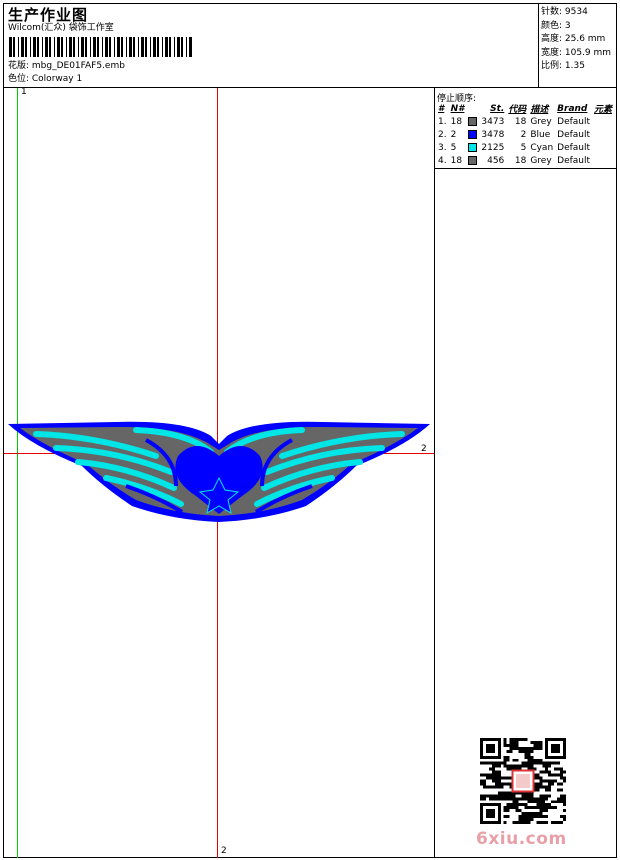 This screenshot has height=860, width=620. I want to click on barcode-icon, so click(100, 47).